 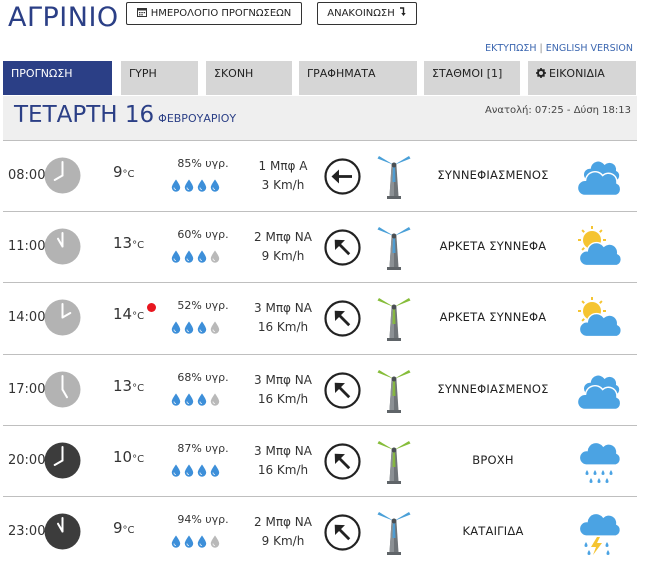 I want to click on tab-dust: ΣΚΟΝΗ, so click(x=249, y=78).